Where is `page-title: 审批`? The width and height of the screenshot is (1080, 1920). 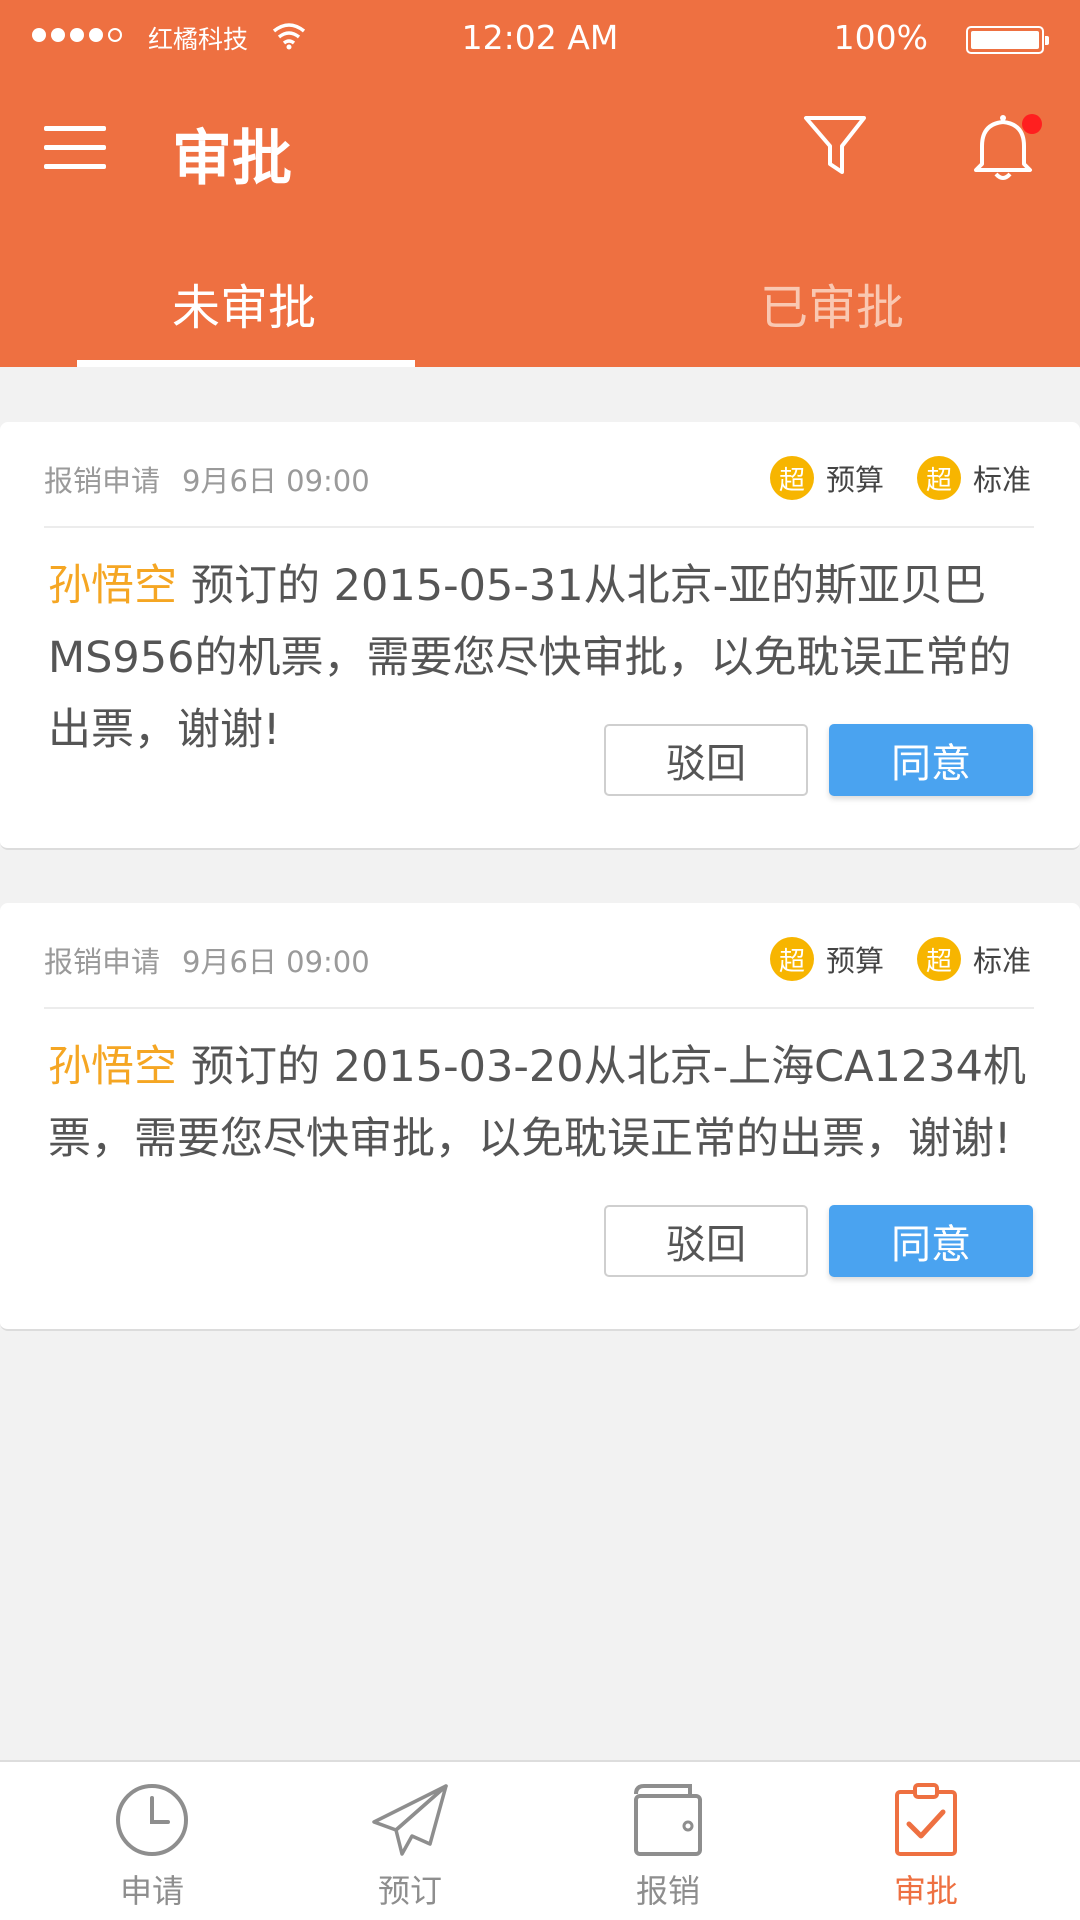 page-title: 审批 is located at coordinates (232, 159).